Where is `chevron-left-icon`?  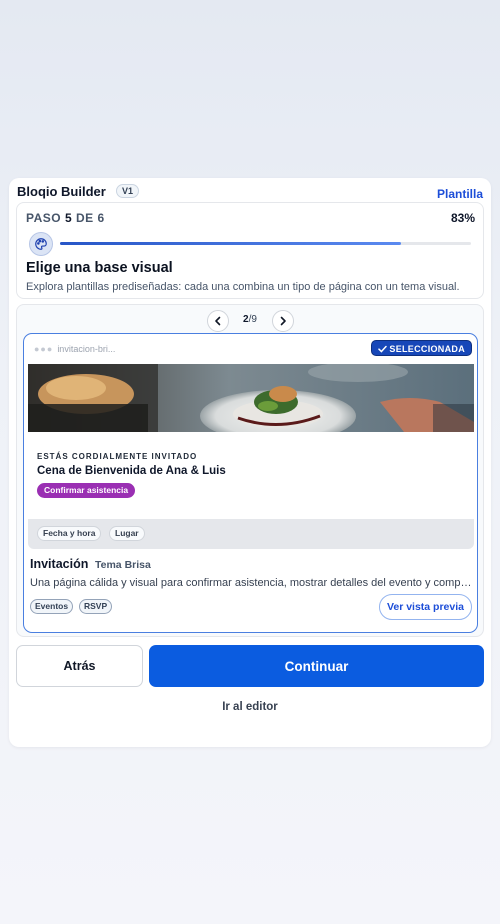
chevron-left-icon is located at coordinates (218, 321).